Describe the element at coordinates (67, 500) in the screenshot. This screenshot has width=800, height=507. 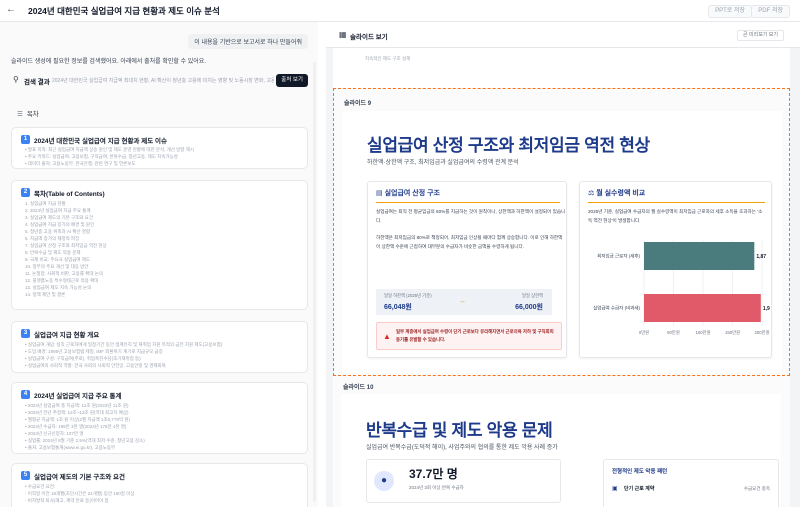
I see `bullet-text: - 비자발적 퇴사(해고, 계약 만료 등)이어야 함` at that location.